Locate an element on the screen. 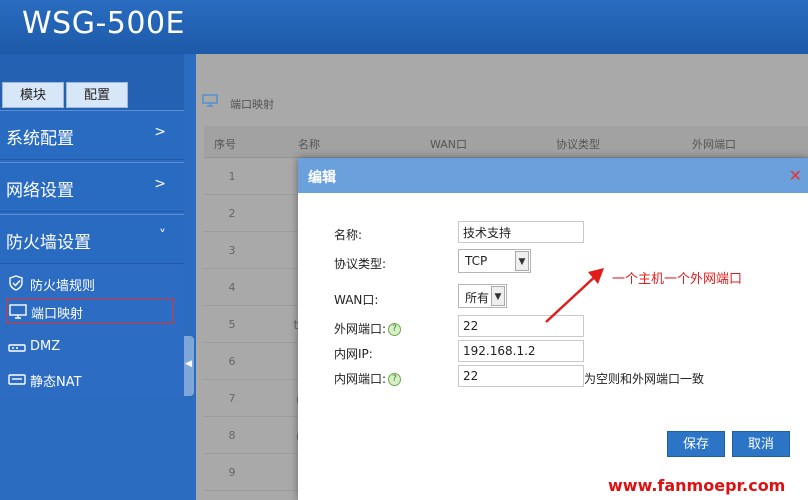 The height and width of the screenshot is (500, 808). menu-group-label: 网络设置 is located at coordinates (40, 191).